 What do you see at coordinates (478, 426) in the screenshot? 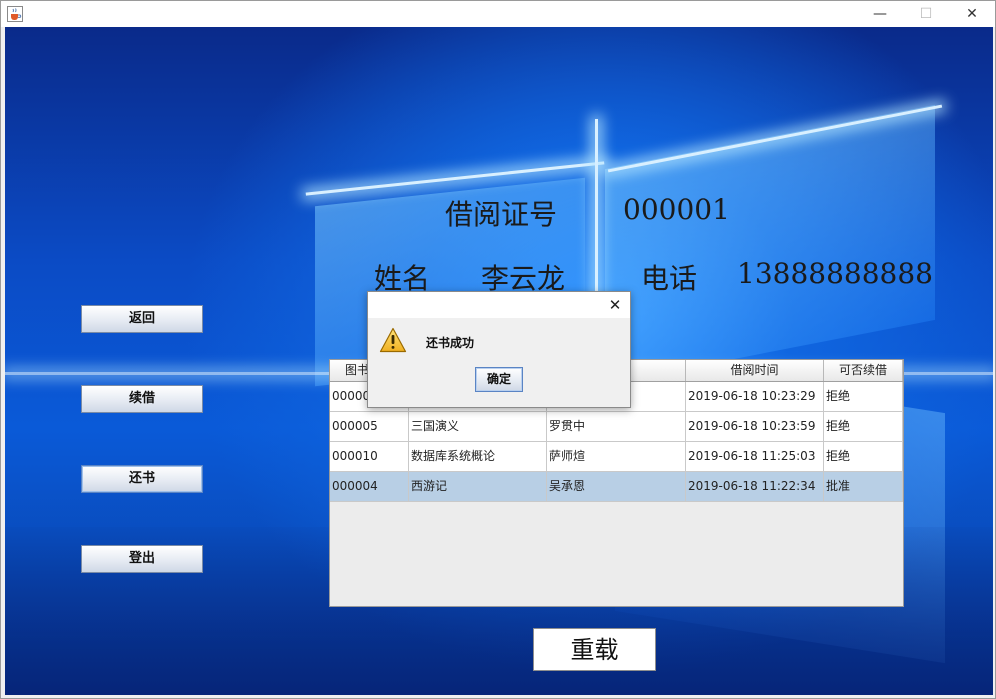
I see `cell-title: 三国演义` at bounding box center [478, 426].